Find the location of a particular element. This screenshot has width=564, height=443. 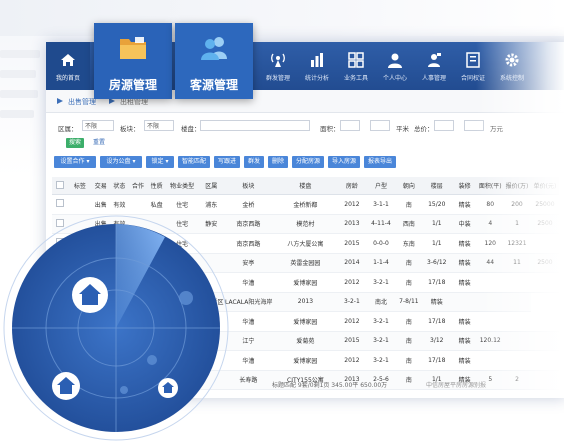

column-header: 朝向 is located at coordinates (409, 186).